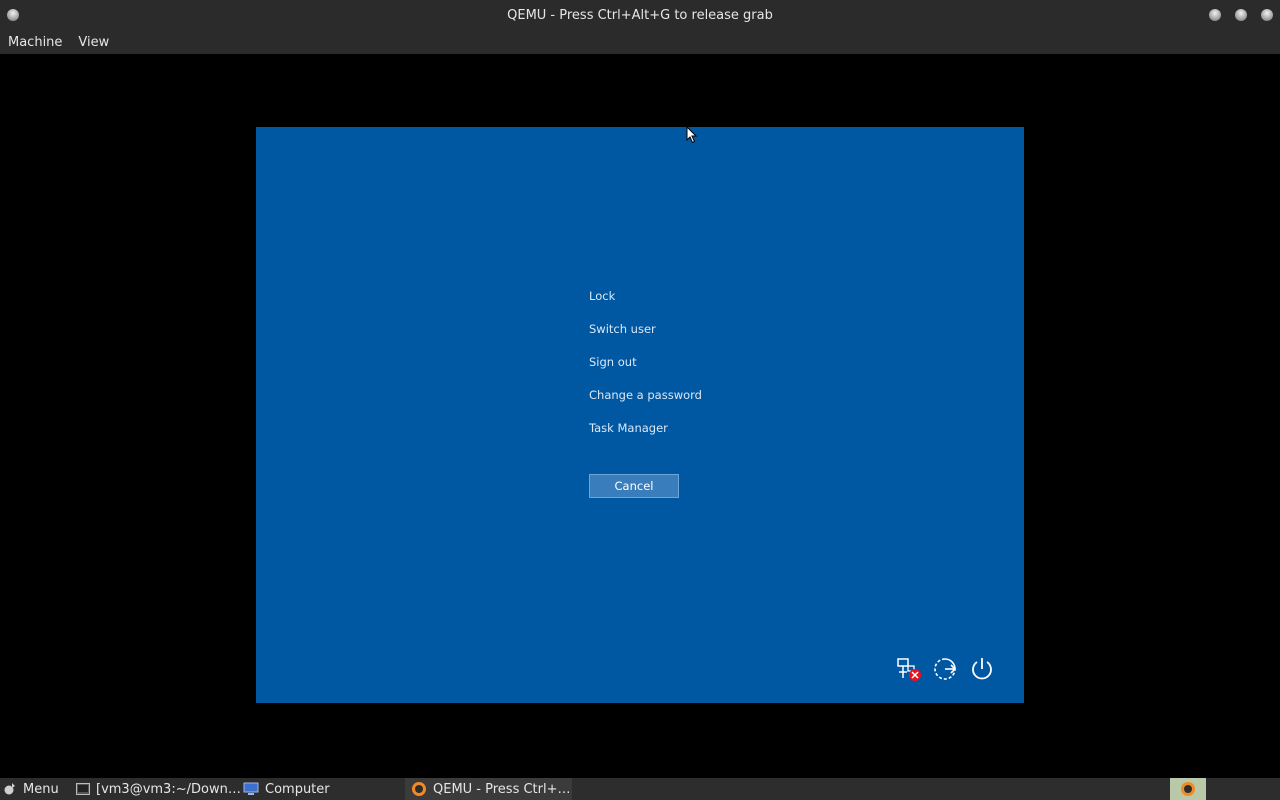 This screenshot has height=800, width=1280. I want to click on computer-icon, so click(251, 788).